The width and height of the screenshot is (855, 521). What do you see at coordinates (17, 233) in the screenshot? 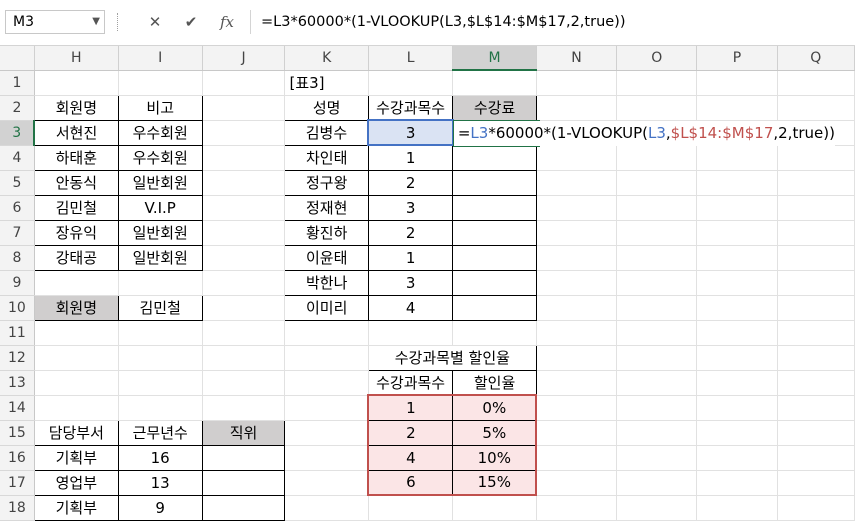
I see `row-header-7: 7` at bounding box center [17, 233].